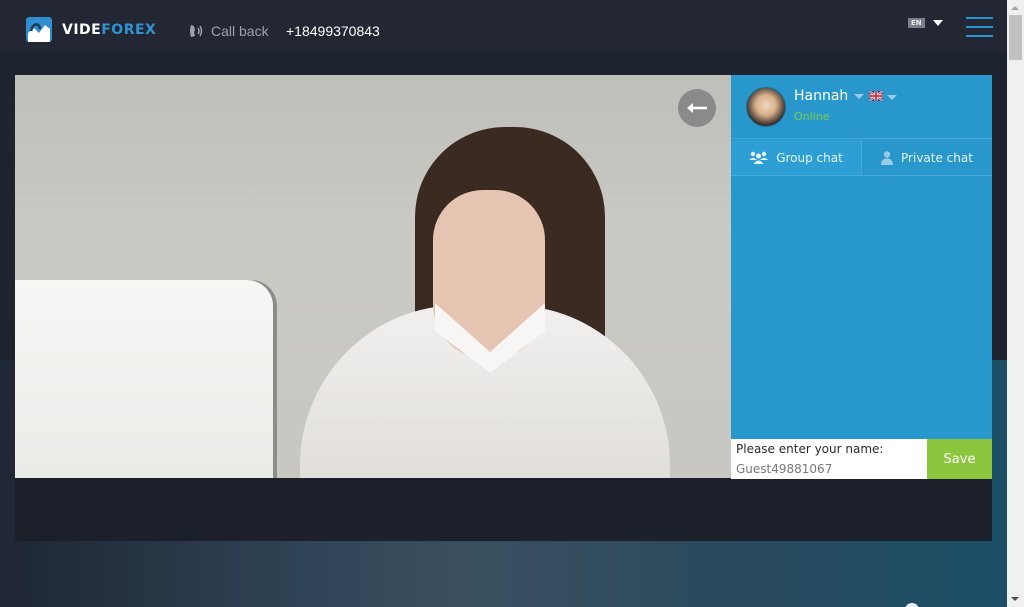  What do you see at coordinates (196, 31) in the screenshot?
I see `phone-icon` at bounding box center [196, 31].